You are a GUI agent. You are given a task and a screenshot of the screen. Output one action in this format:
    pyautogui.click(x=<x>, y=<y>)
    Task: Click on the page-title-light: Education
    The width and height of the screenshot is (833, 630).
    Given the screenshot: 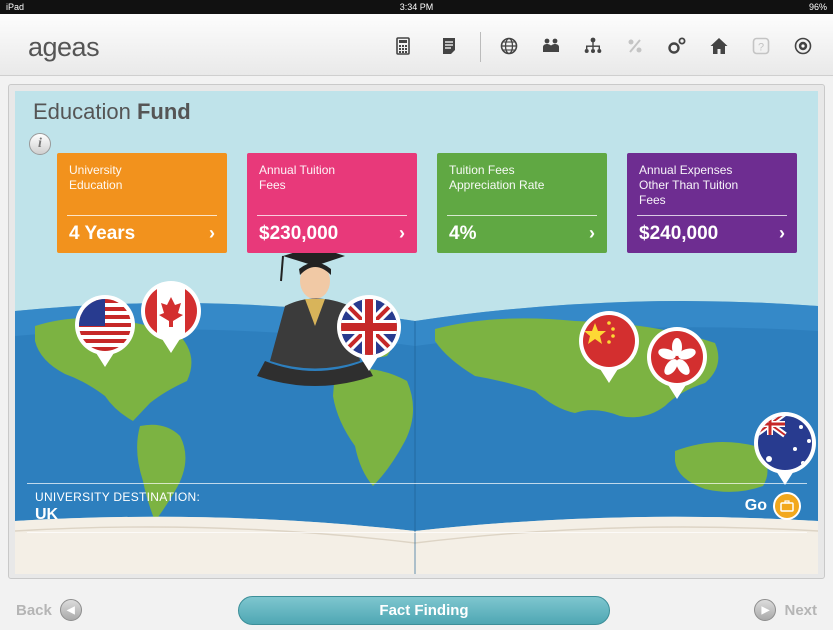 What is the action you would take?
    pyautogui.click(x=82, y=111)
    